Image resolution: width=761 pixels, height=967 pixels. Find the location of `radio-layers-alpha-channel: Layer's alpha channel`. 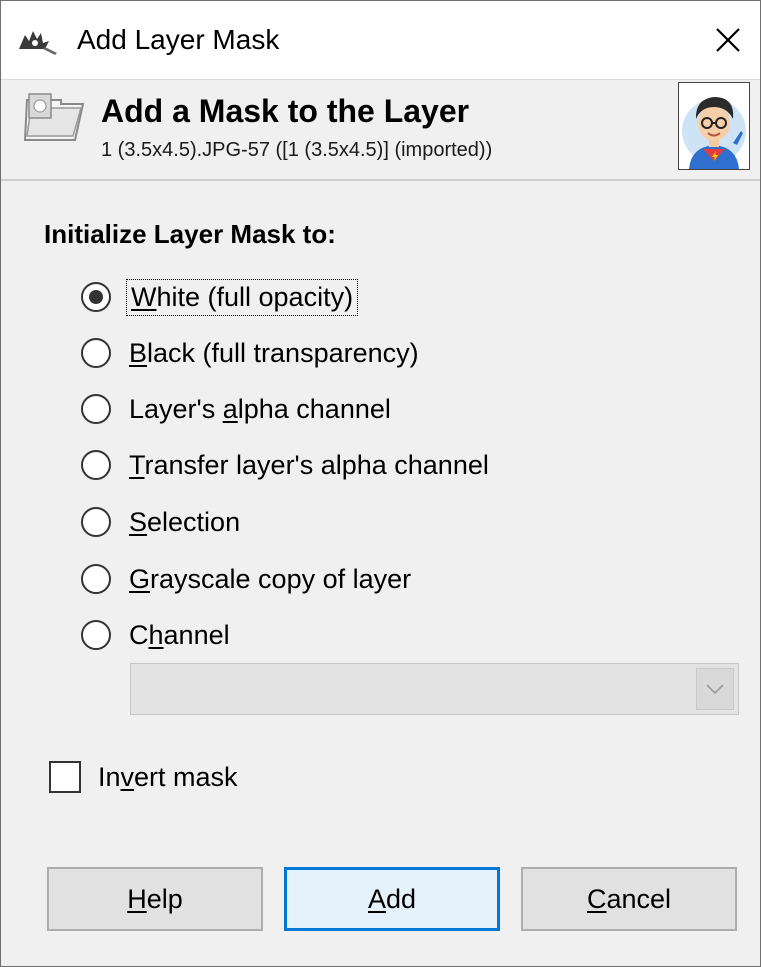

radio-layers-alpha-channel: Layer's alpha channel is located at coordinates (236, 409).